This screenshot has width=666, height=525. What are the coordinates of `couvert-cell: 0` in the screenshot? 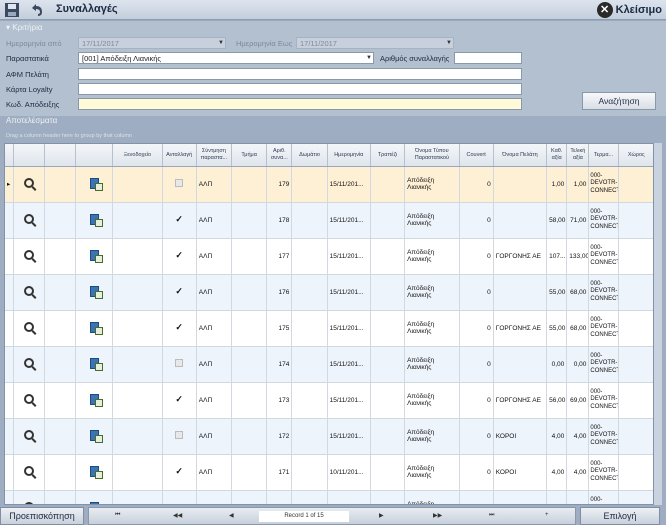 It's located at (476, 497).